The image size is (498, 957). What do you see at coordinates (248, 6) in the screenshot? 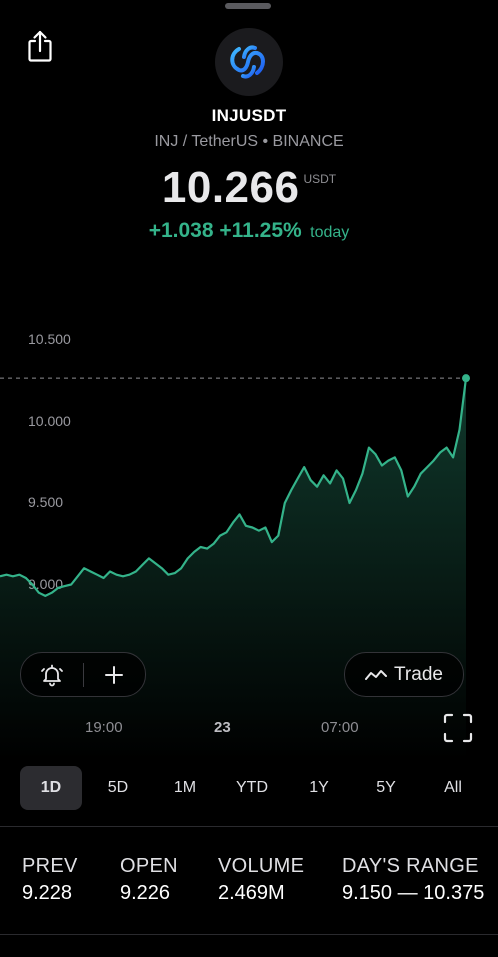
I see `sheet-grabber` at bounding box center [248, 6].